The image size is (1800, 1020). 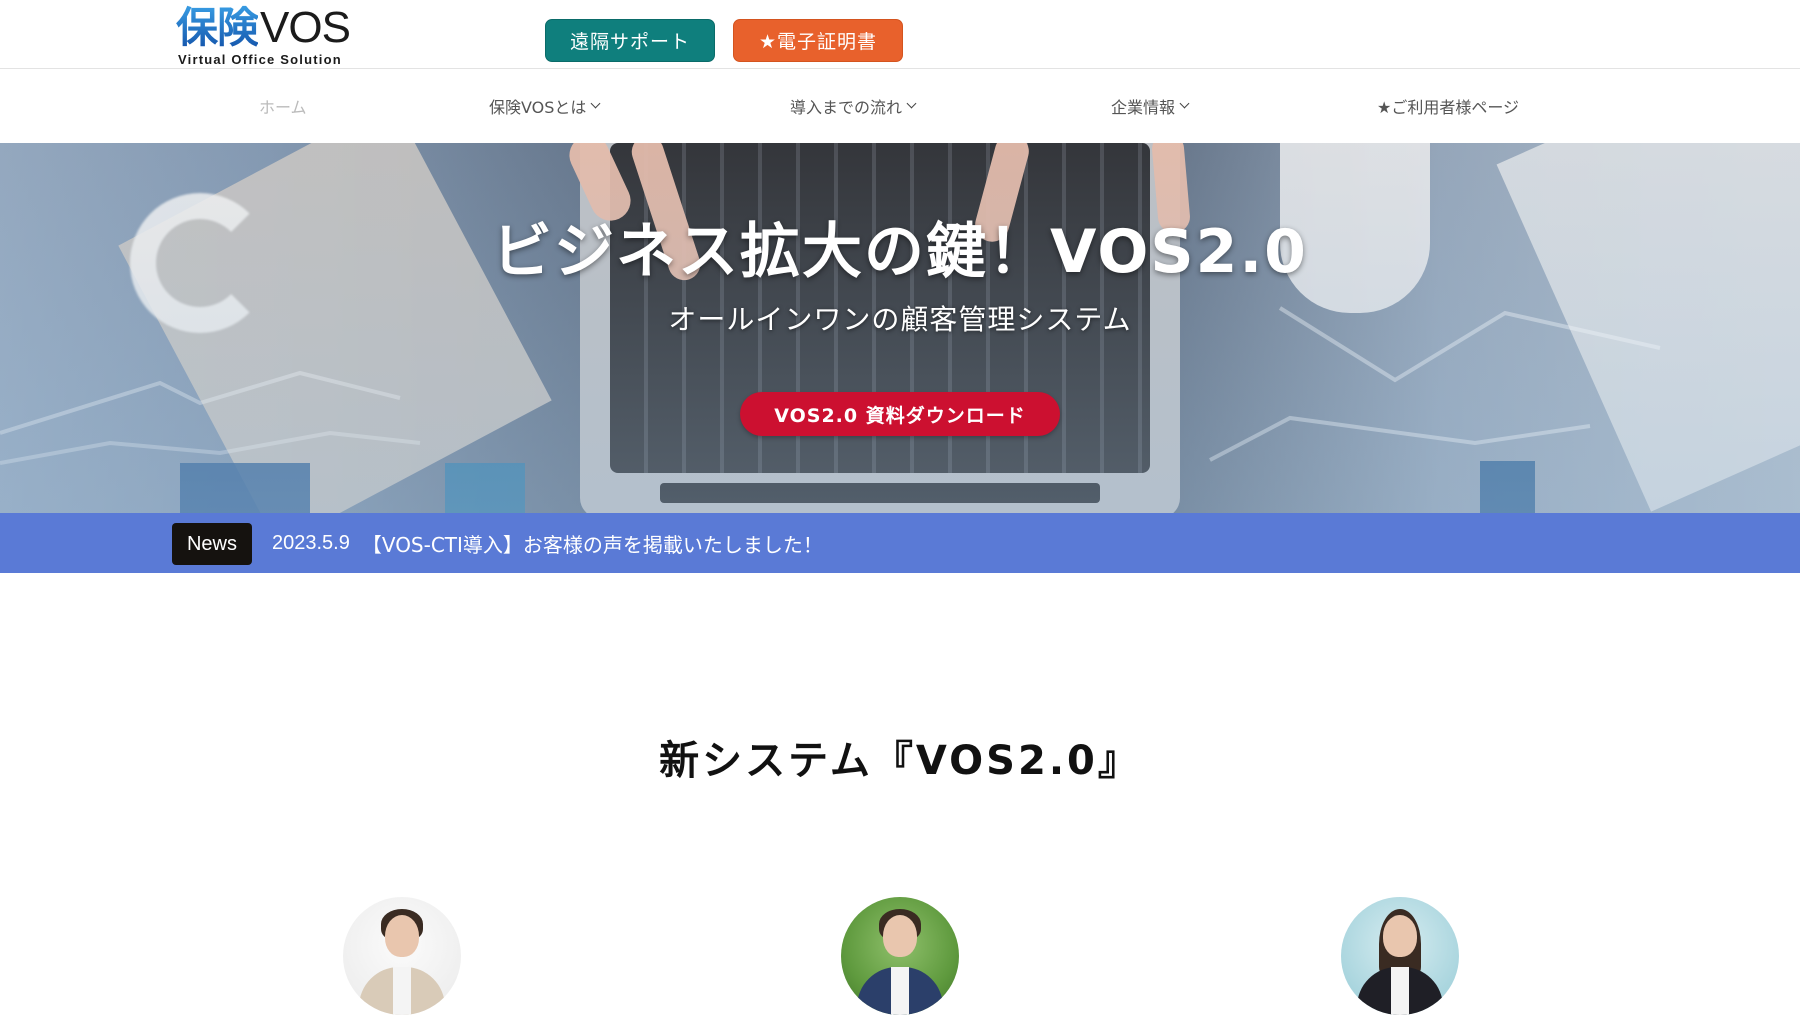 I want to click on hero-subtitle: オールインワンの顧客管理システム, so click(x=900, y=319).